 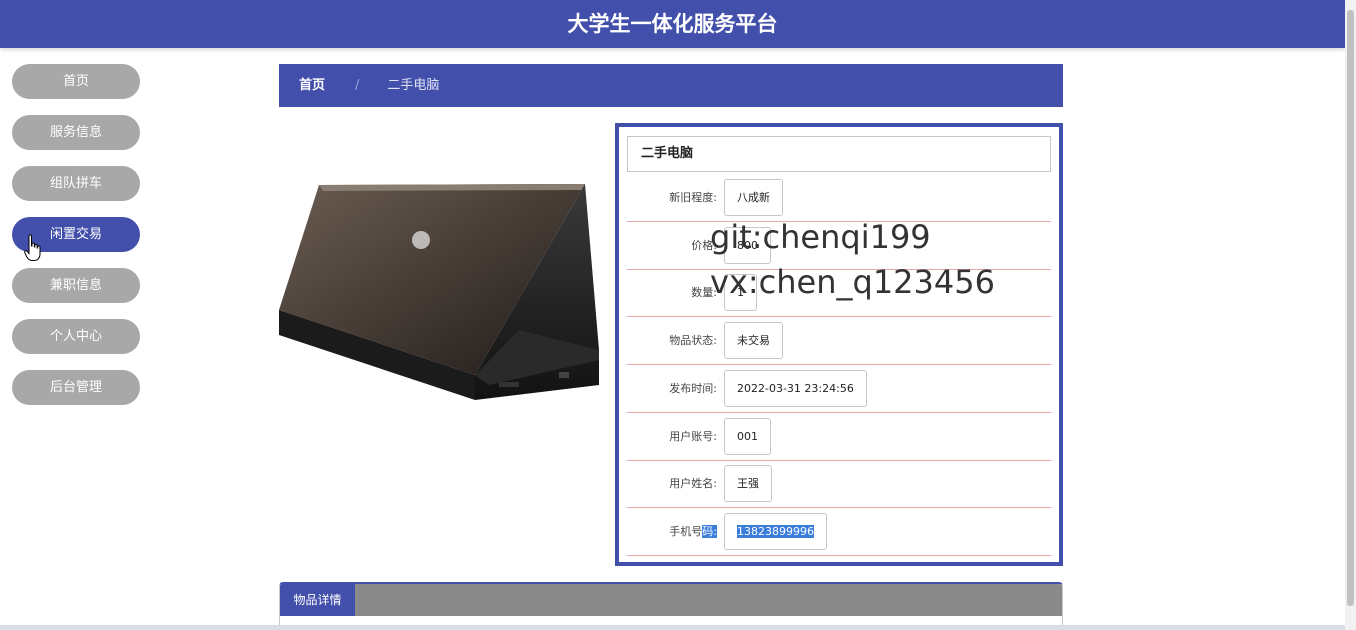 I want to click on product-image-laptop, so click(x=439, y=292).